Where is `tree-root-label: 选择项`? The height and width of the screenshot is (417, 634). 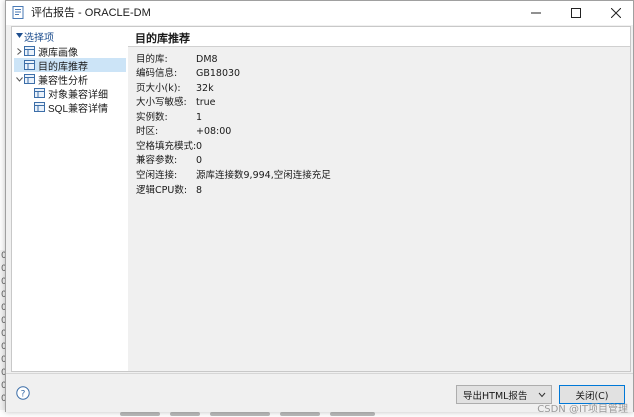 tree-root-label: 选择项 is located at coordinates (39, 38).